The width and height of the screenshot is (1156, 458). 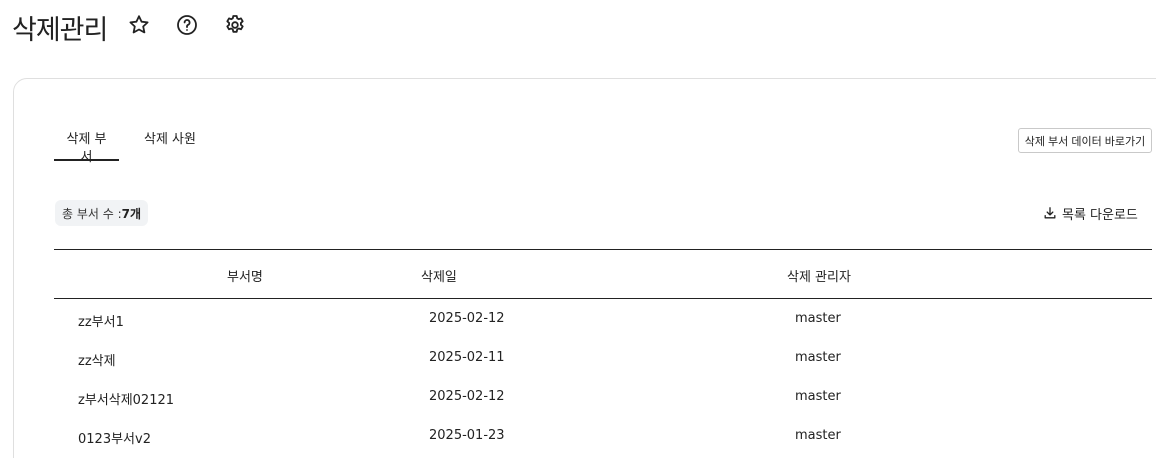 What do you see at coordinates (114, 439) in the screenshot?
I see `department-name-cell: 0123부서v2` at bounding box center [114, 439].